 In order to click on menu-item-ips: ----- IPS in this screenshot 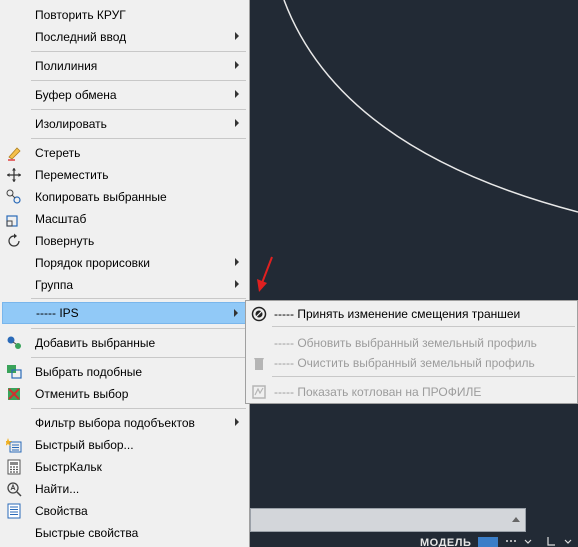, I will do `click(125, 313)`.